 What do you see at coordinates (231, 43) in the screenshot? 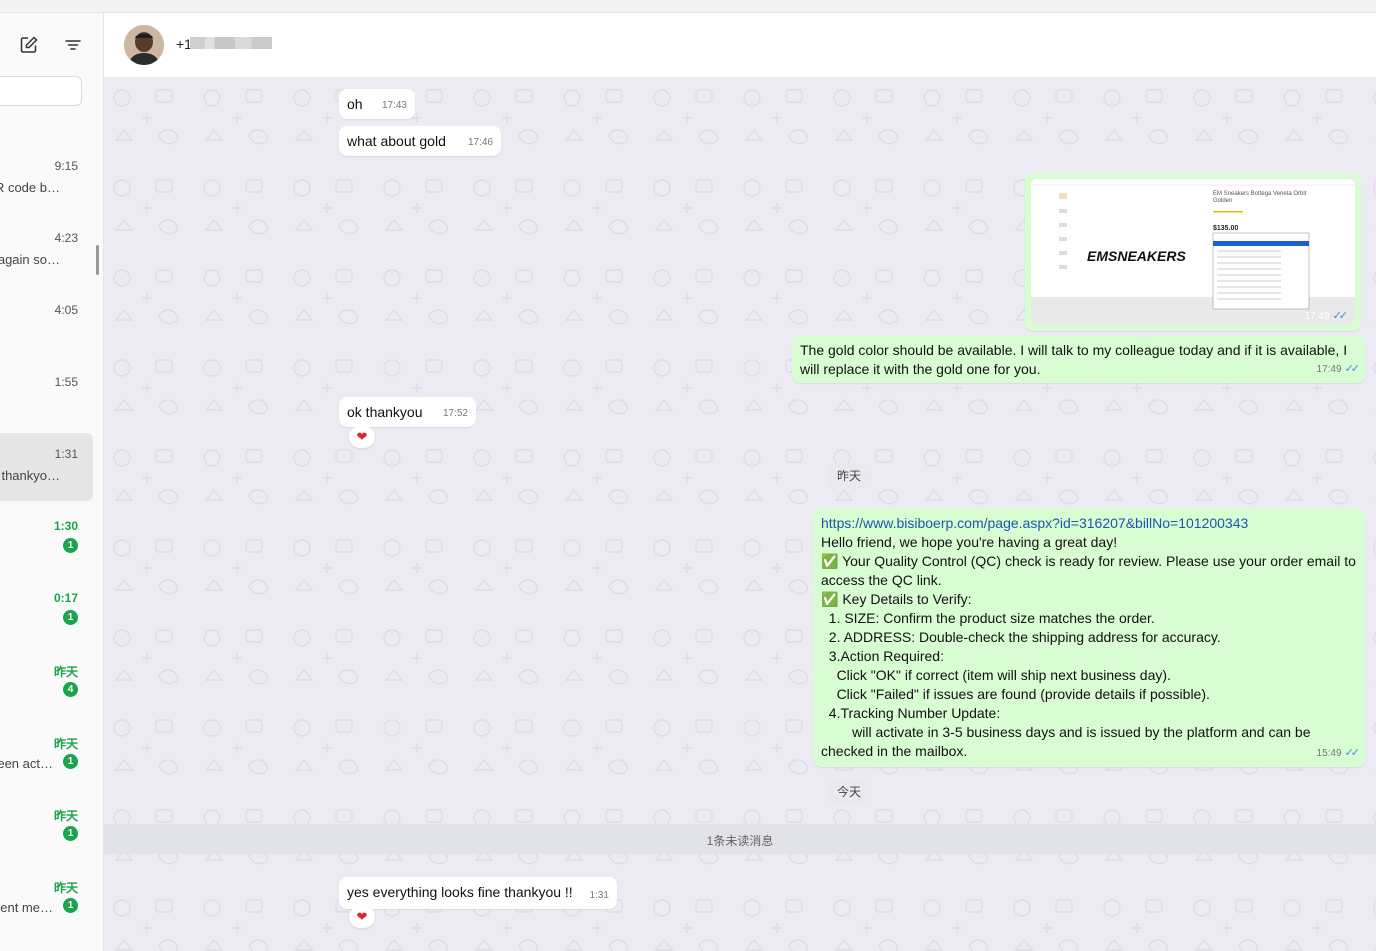
I see `redacted-phone-number` at bounding box center [231, 43].